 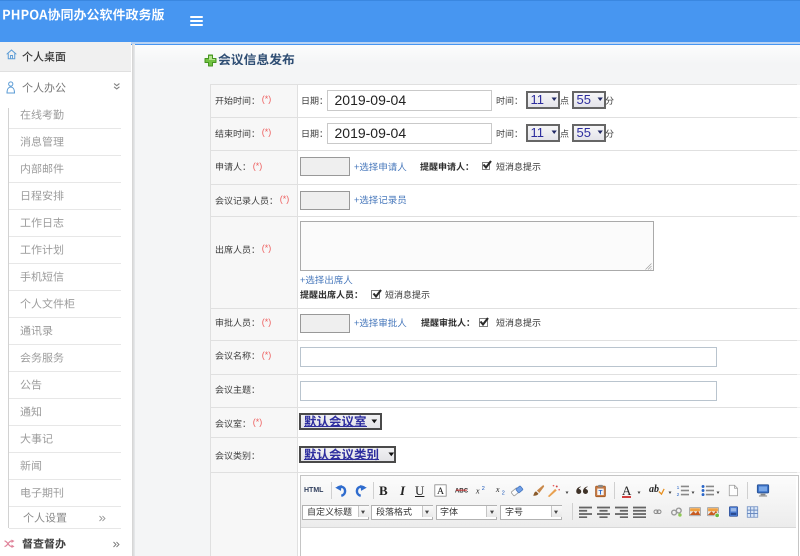 What do you see at coordinates (600, 492) in the screenshot?
I see `svg-text: T` at bounding box center [600, 492].